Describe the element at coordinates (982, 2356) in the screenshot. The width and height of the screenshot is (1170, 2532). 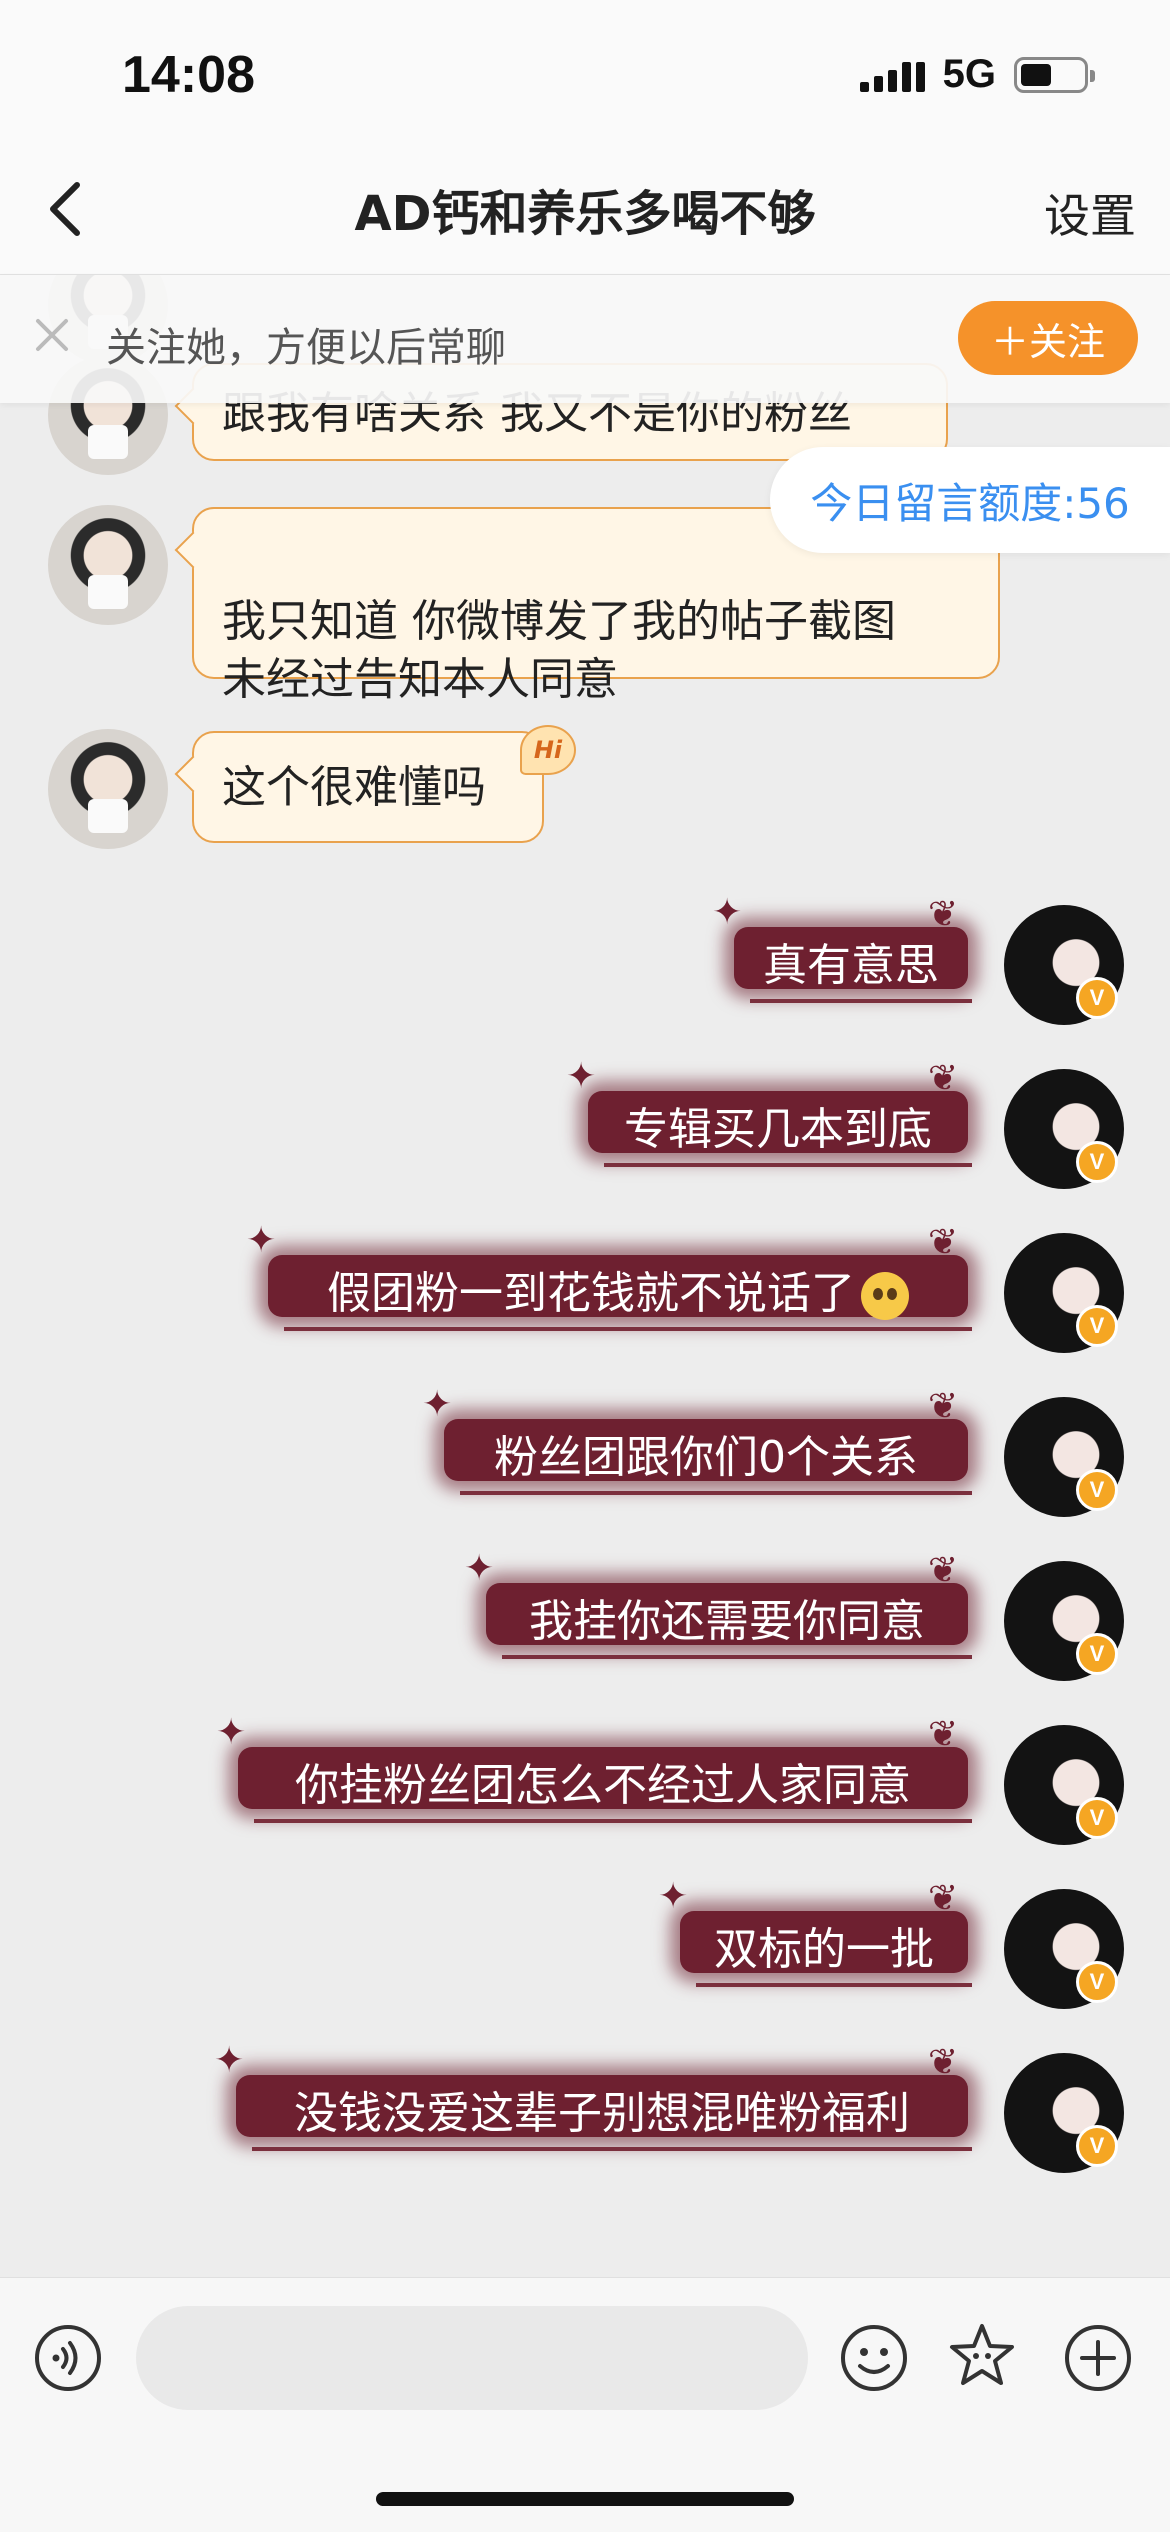
I see `star-face-icon` at that location.